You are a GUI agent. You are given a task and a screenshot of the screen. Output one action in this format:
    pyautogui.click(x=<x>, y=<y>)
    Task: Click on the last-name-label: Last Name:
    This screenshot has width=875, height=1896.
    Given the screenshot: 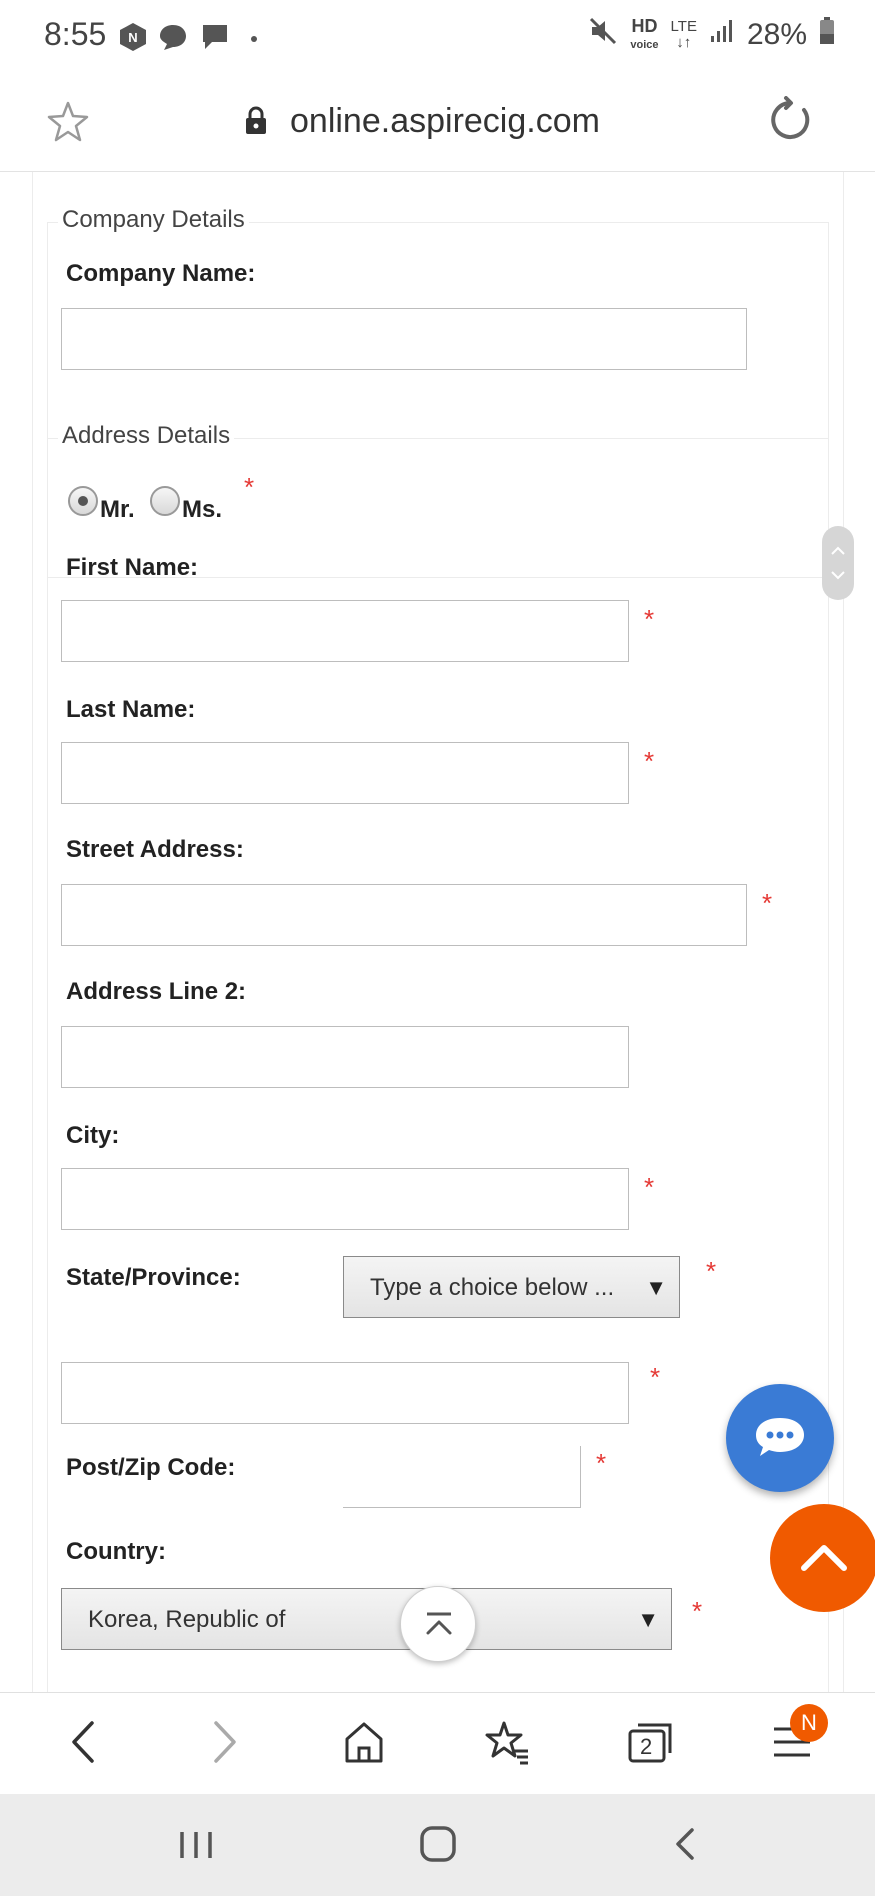 What is the action you would take?
    pyautogui.click(x=131, y=709)
    